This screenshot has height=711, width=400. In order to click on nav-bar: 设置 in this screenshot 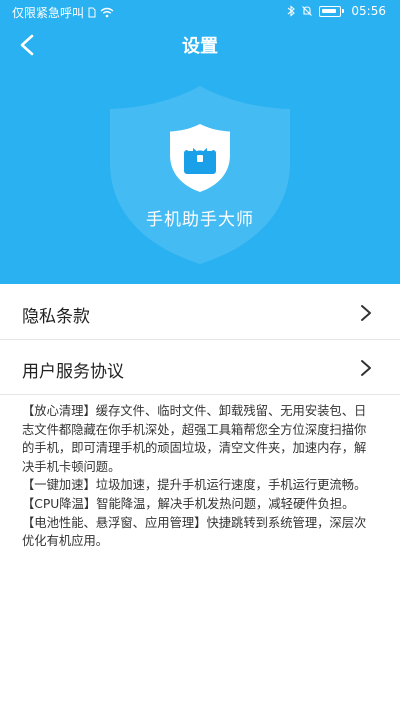, I will do `click(200, 45)`.